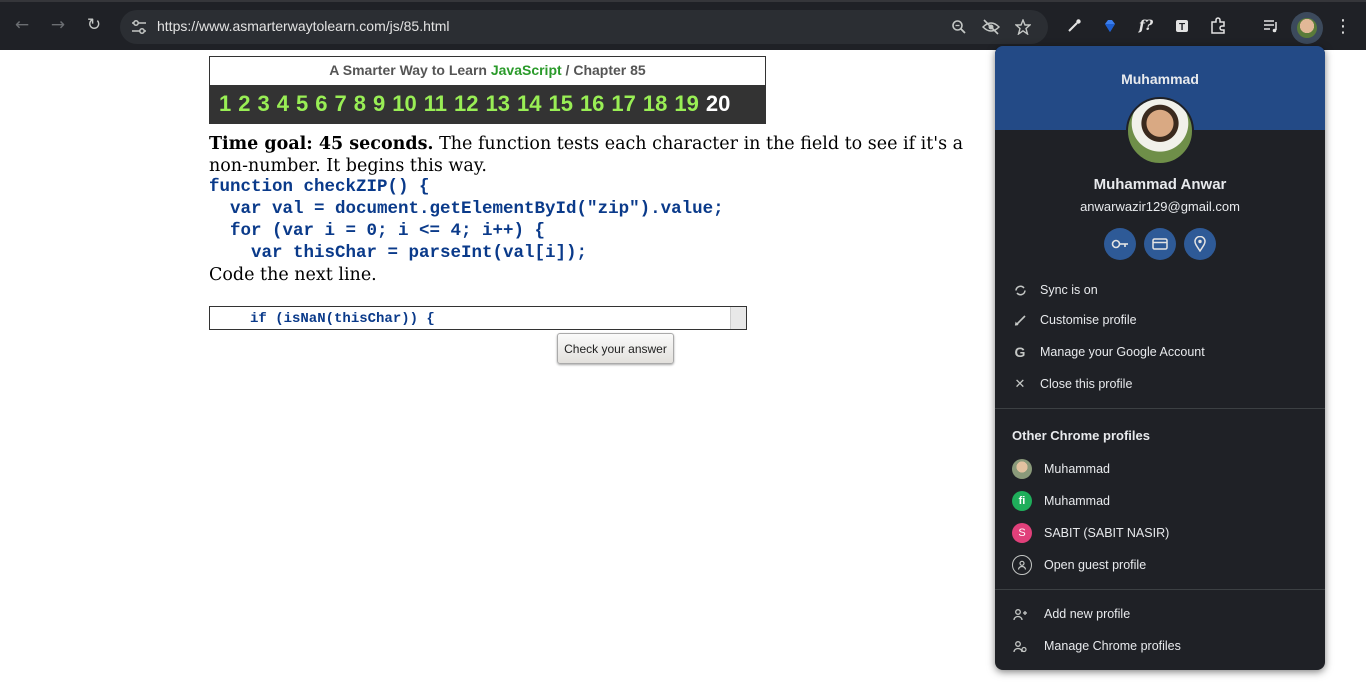  What do you see at coordinates (1022, 565) in the screenshot?
I see `guest-icon` at bounding box center [1022, 565].